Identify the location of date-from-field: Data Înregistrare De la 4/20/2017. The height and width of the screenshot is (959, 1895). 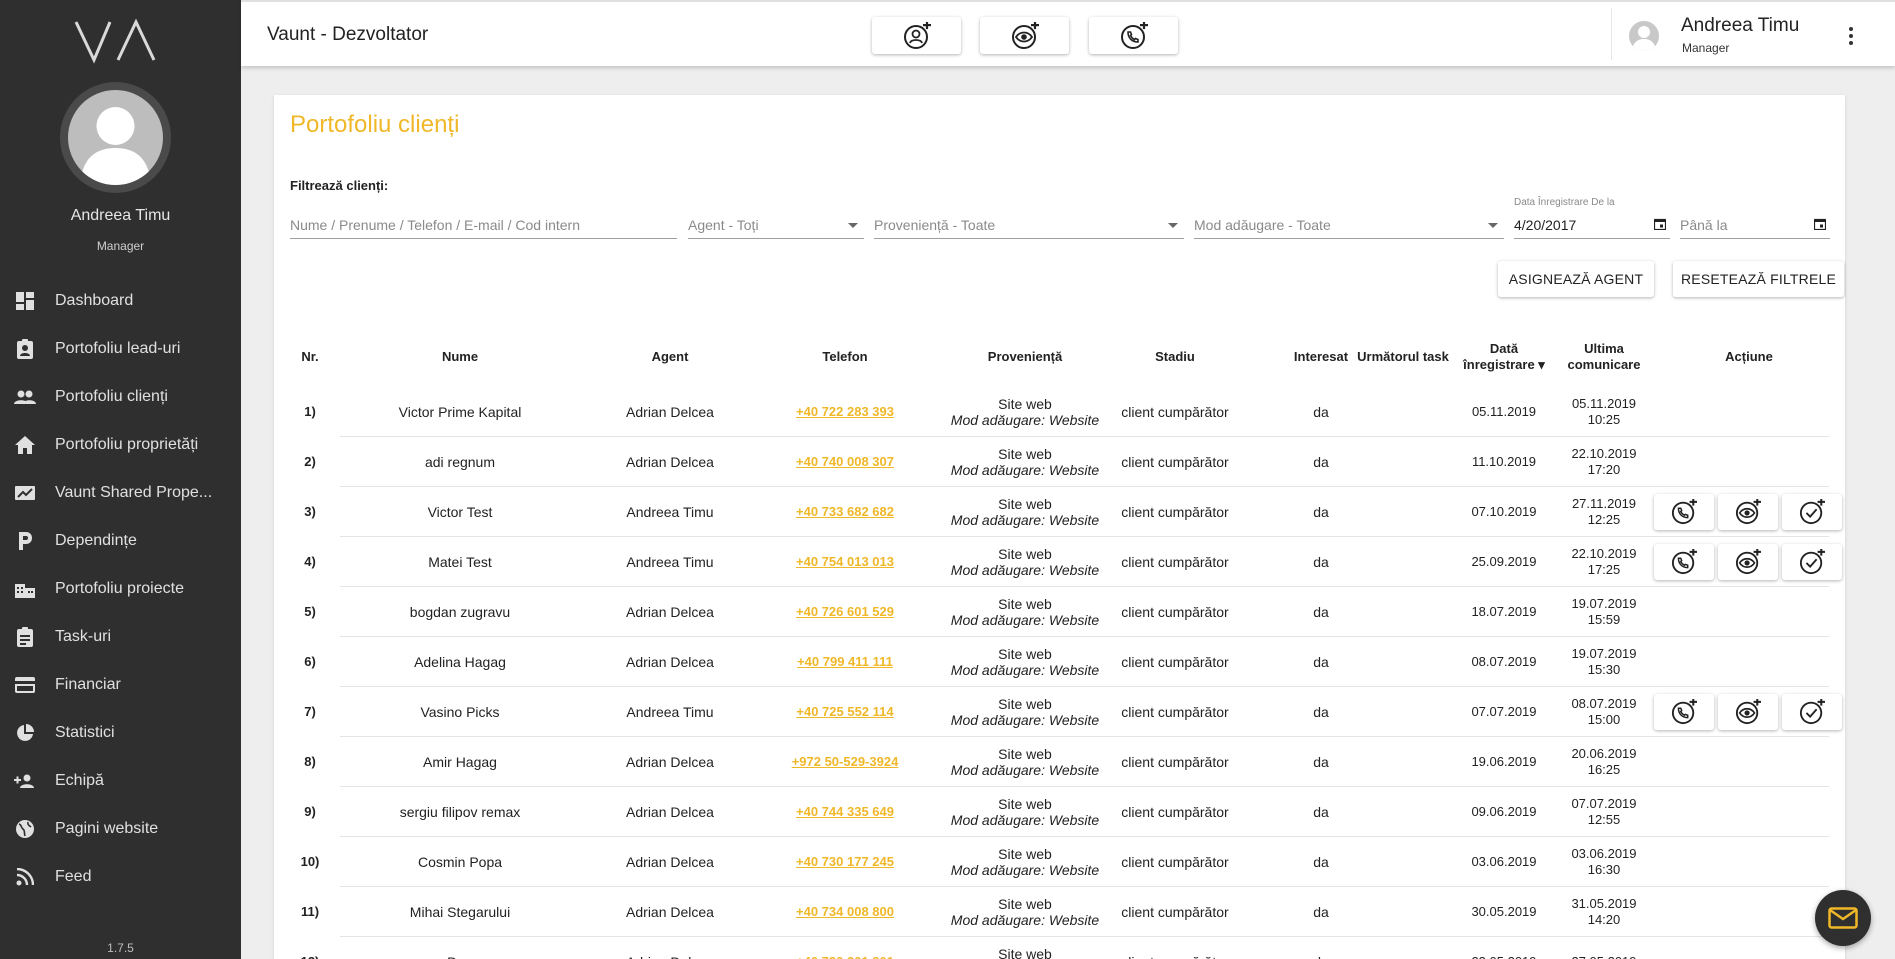
(1592, 218).